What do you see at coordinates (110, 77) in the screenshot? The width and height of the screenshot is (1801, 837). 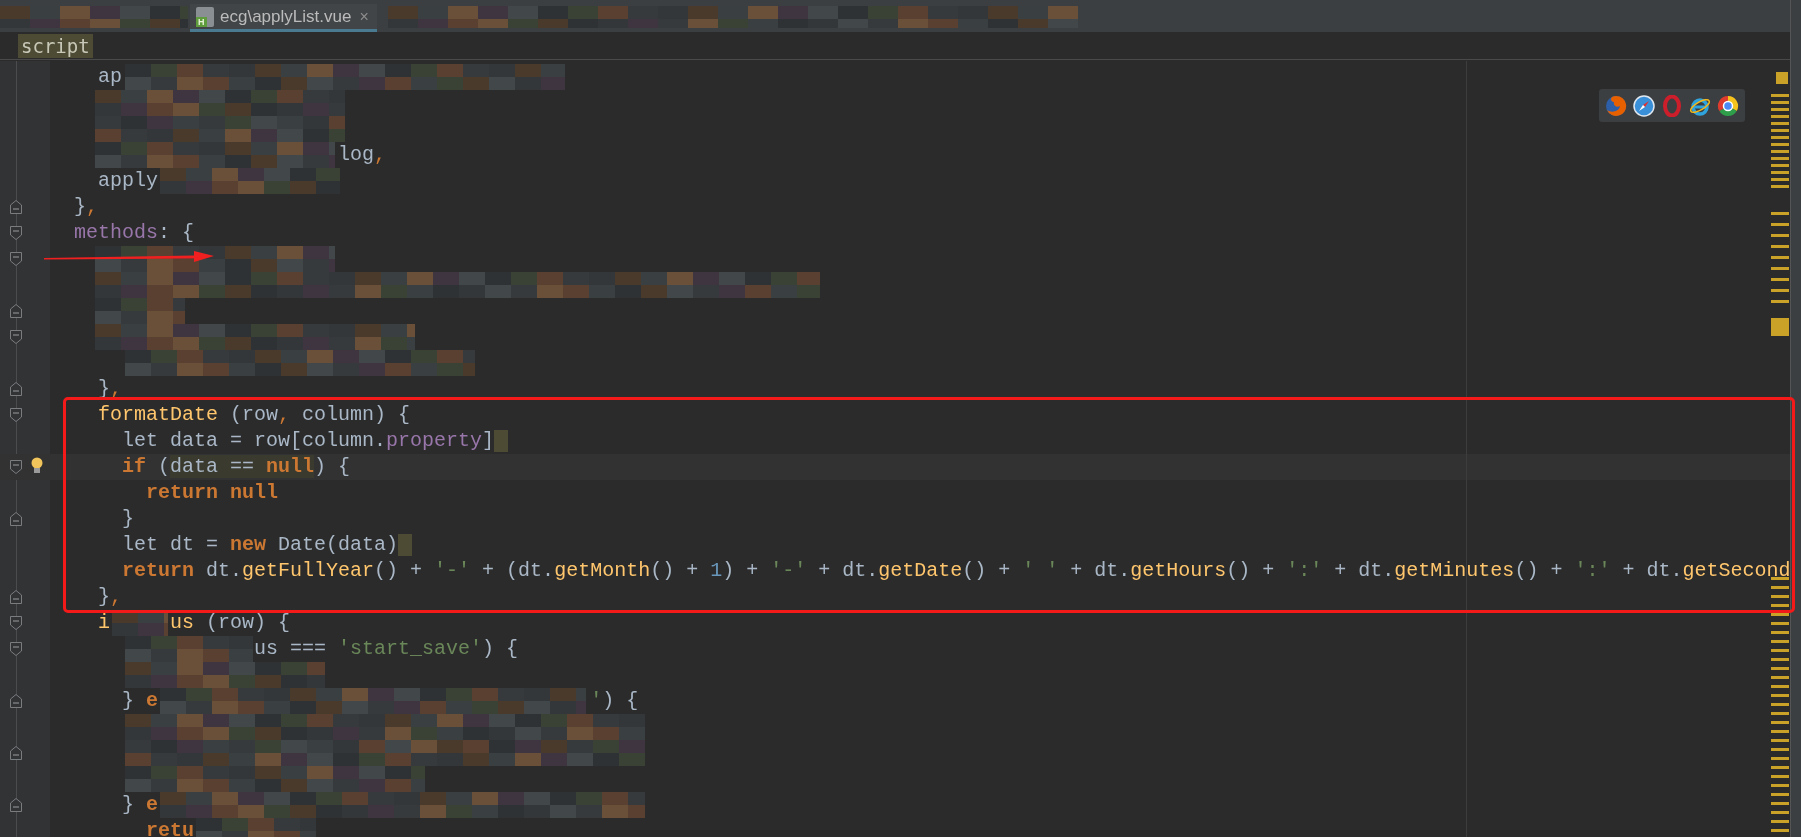 I see `code-text: ap` at bounding box center [110, 77].